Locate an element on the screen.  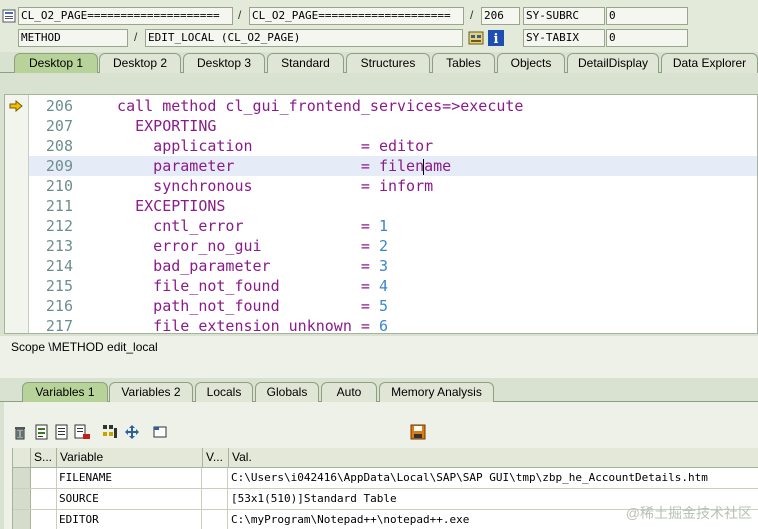
code-line: 214 bad_parameter = 3 is located at coordinates (393, 266).